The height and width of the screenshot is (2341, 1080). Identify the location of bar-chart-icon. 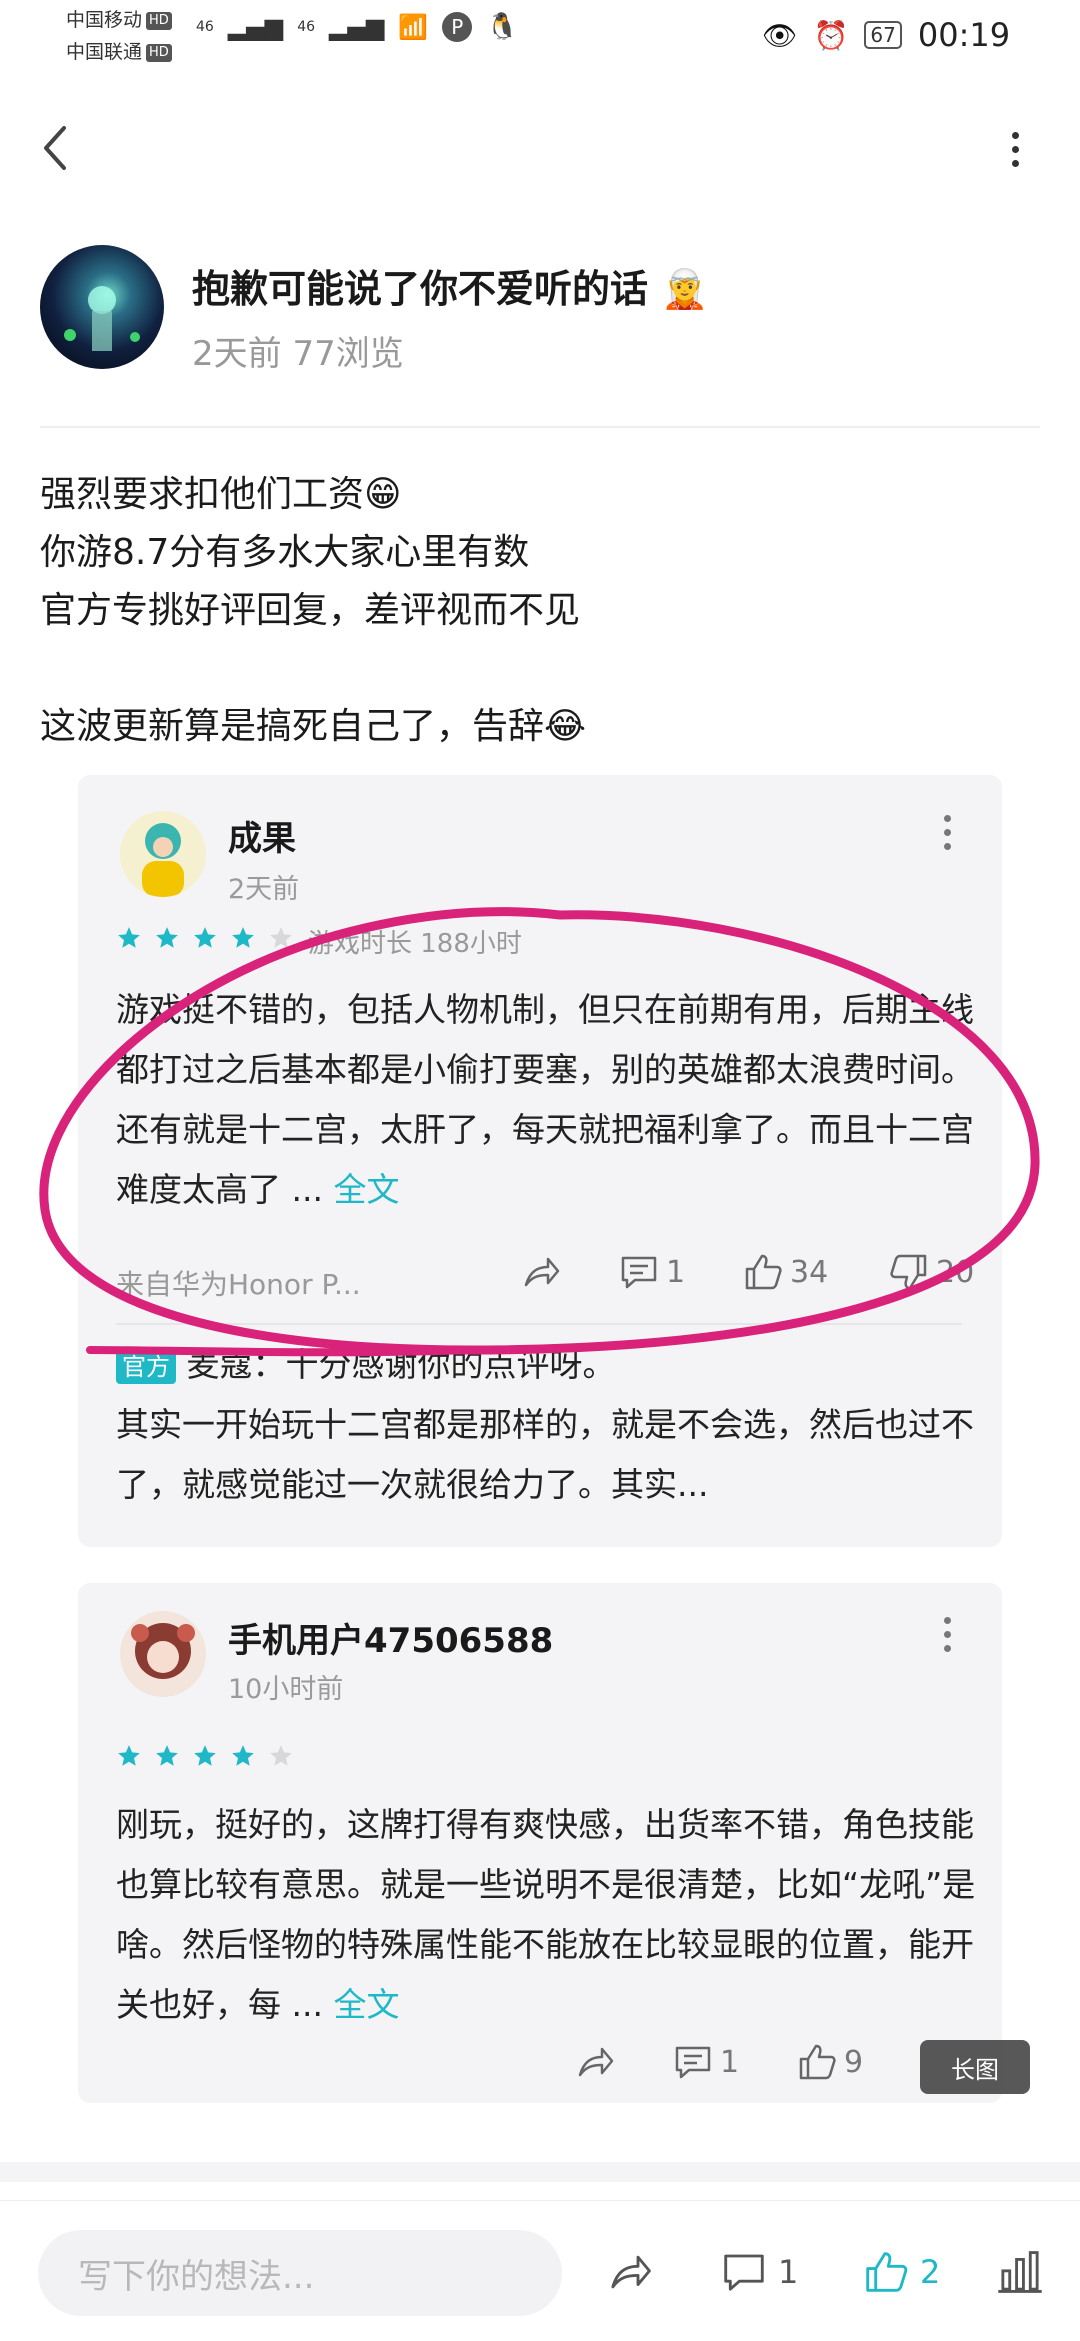
(1020, 2272).